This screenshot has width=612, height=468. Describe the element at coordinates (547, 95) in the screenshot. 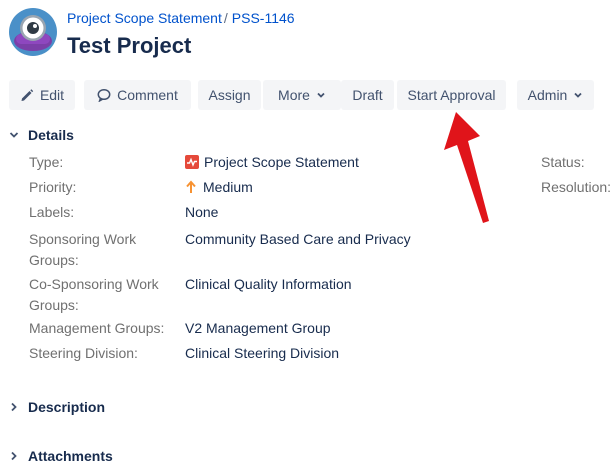

I see `admin-button-label: Admin` at that location.